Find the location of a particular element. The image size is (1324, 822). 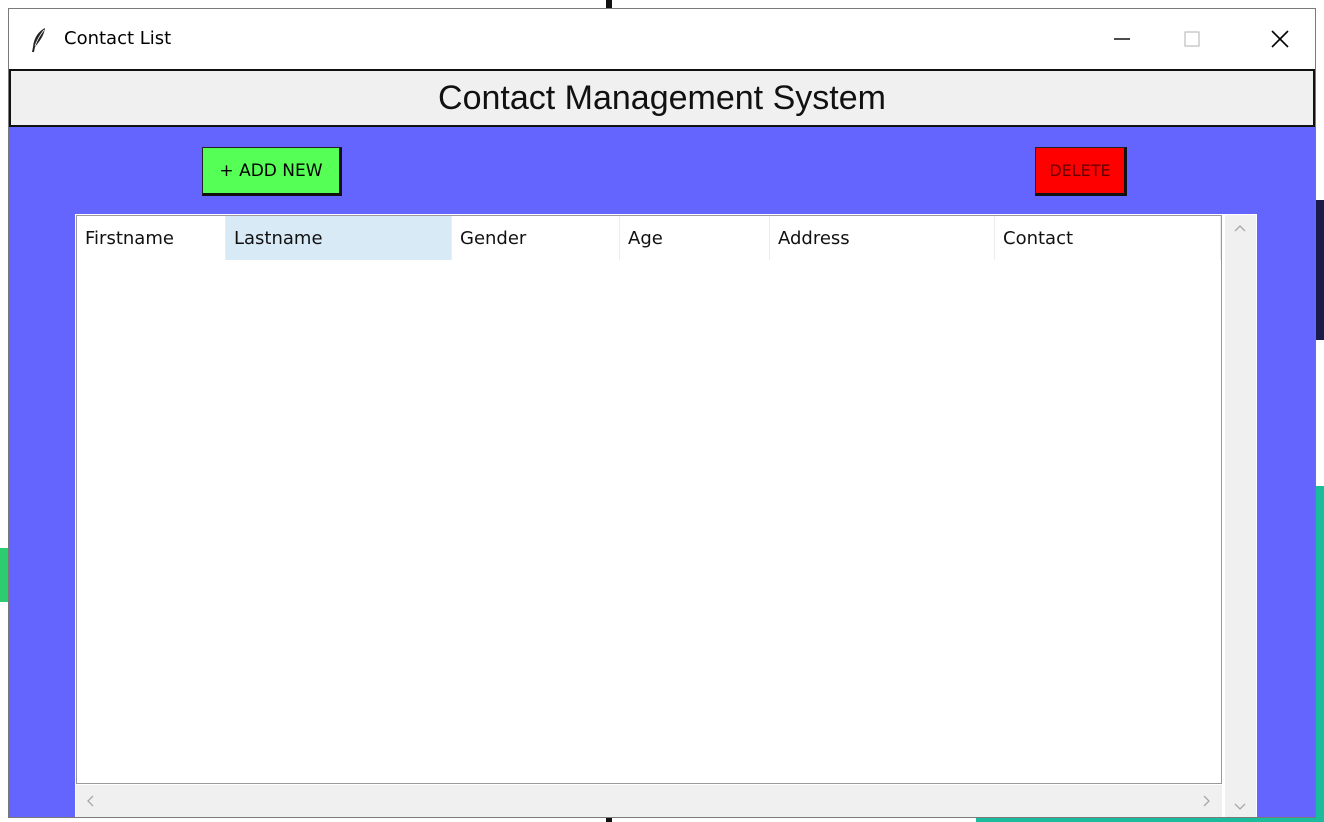

scroll-right-icon is located at coordinates (1207, 803).